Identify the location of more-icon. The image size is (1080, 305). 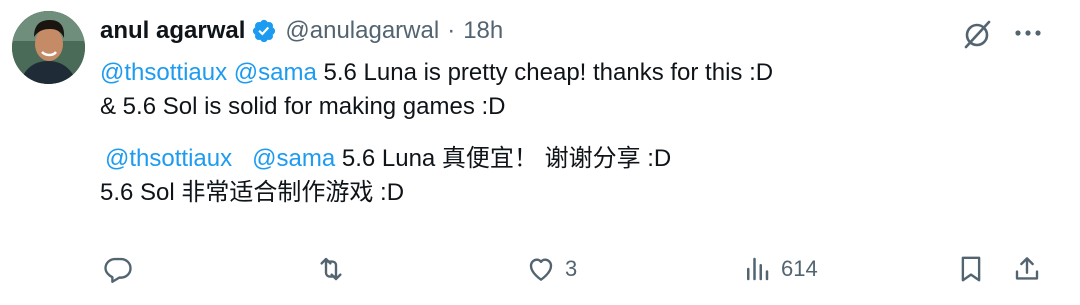
(1028, 33).